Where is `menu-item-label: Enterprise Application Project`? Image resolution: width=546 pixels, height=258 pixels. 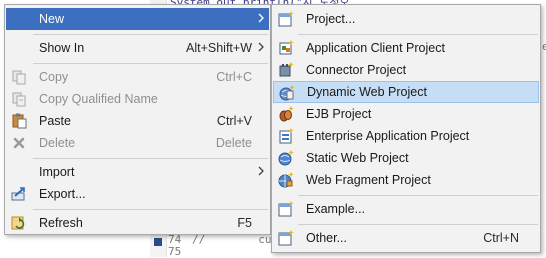
menu-item-label: Enterprise Application Project is located at coordinates (388, 136).